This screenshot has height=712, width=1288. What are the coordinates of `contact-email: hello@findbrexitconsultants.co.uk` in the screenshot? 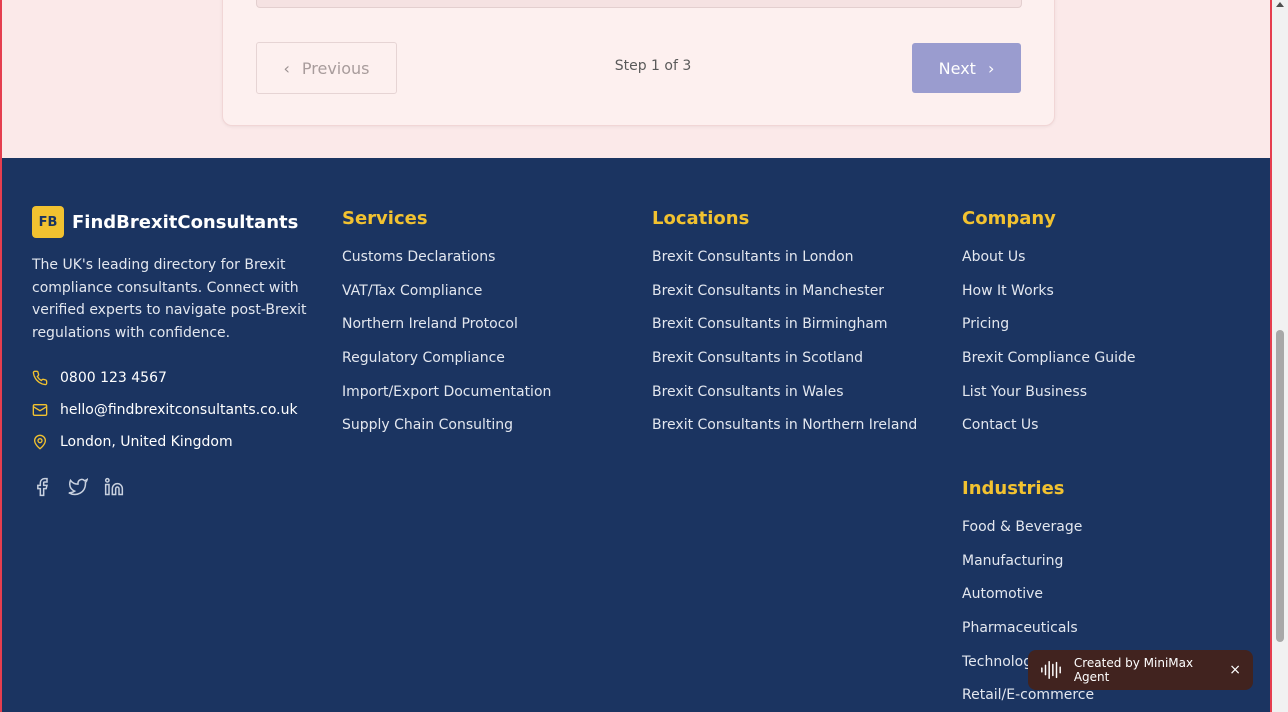 It's located at (165, 410).